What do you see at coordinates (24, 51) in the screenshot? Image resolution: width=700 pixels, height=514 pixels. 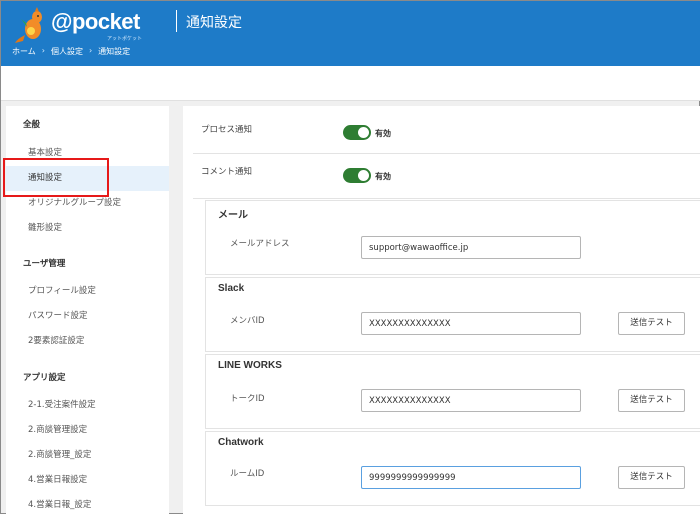 I see `breadcrumb-home: ホーム` at bounding box center [24, 51].